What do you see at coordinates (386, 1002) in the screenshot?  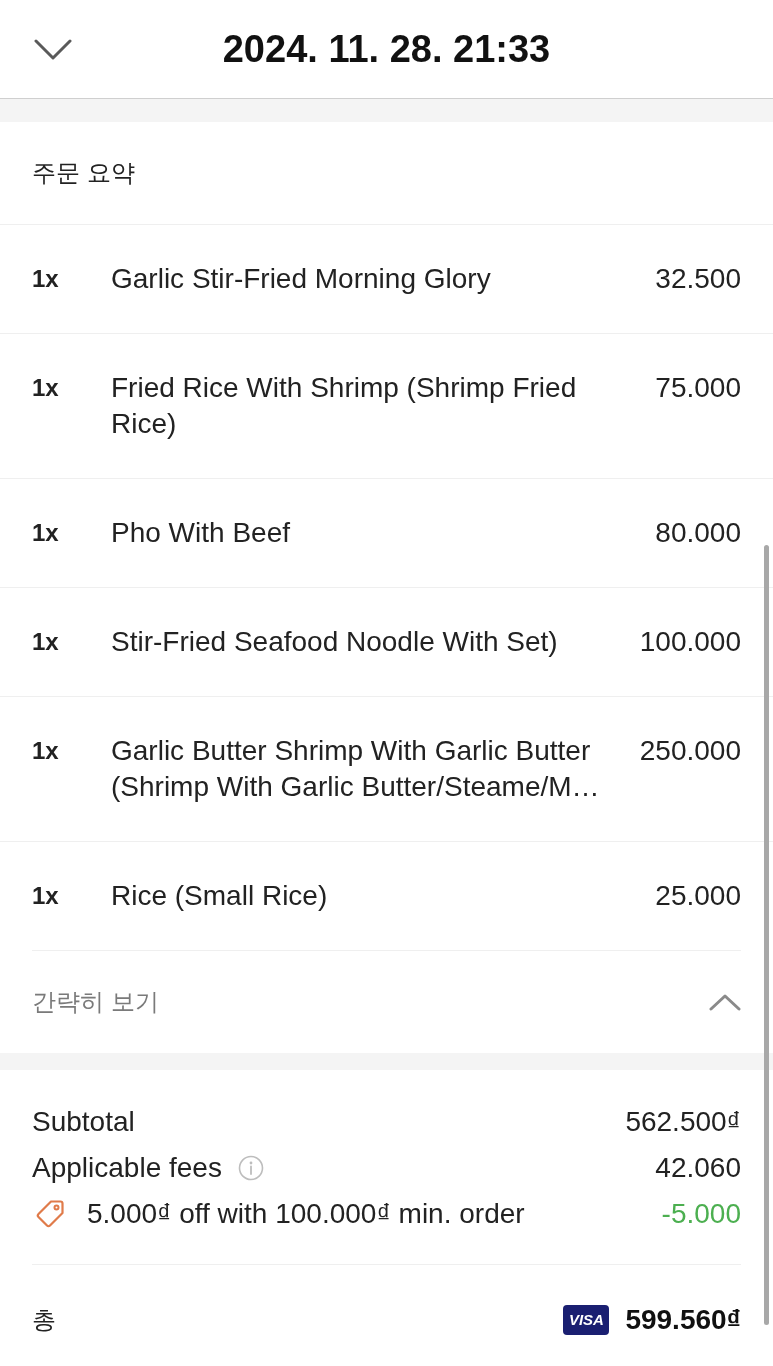 I see `show-less-toggle: 간략히 보기` at bounding box center [386, 1002].